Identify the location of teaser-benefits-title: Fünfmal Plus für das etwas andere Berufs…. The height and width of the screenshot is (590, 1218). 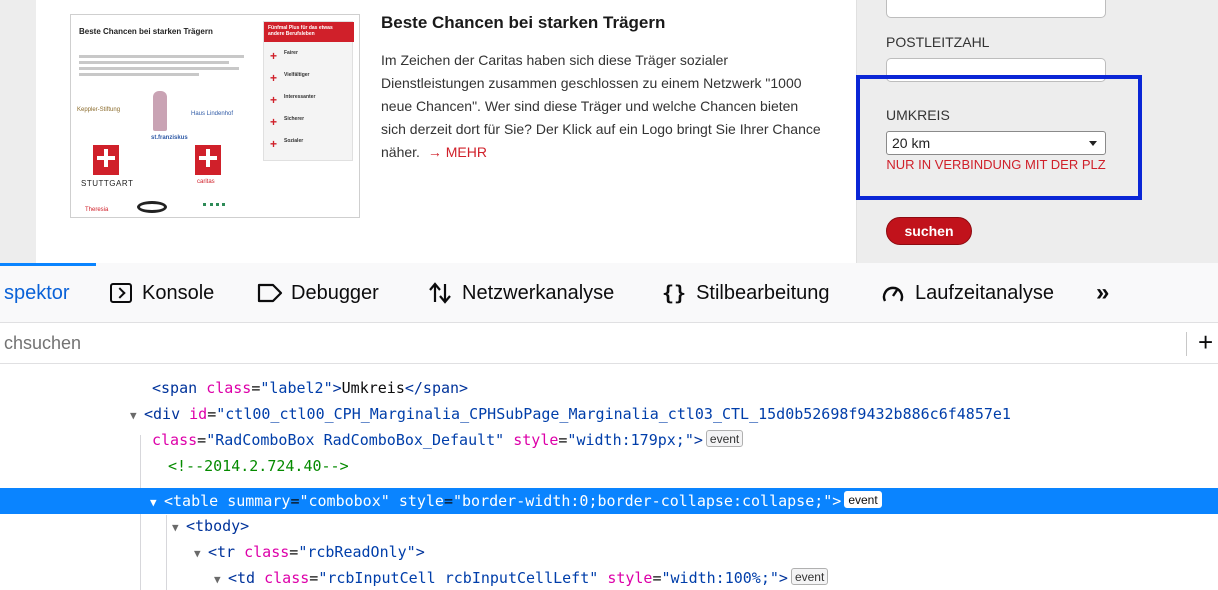
(300, 31).